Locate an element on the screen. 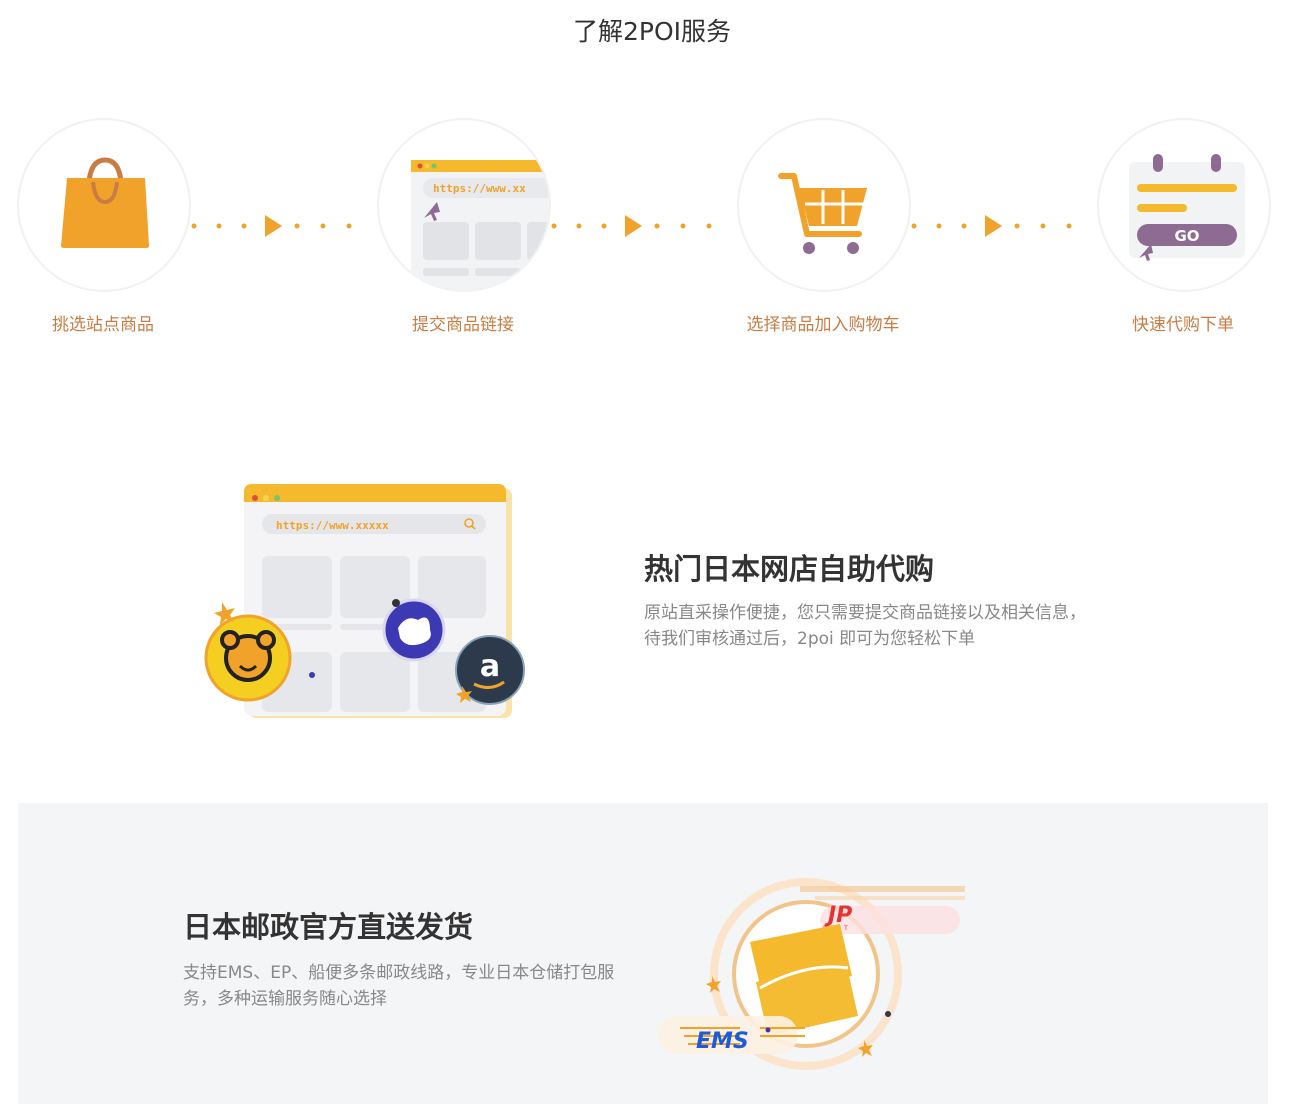 Image resolution: width=1304 pixels, height=1104 pixels. step-1-circle is located at coordinates (104, 205).